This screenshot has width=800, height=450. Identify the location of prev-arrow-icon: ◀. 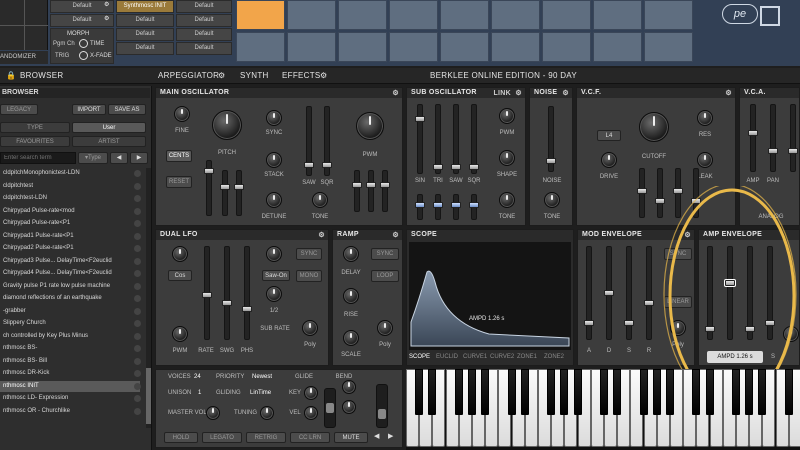
(119, 158).